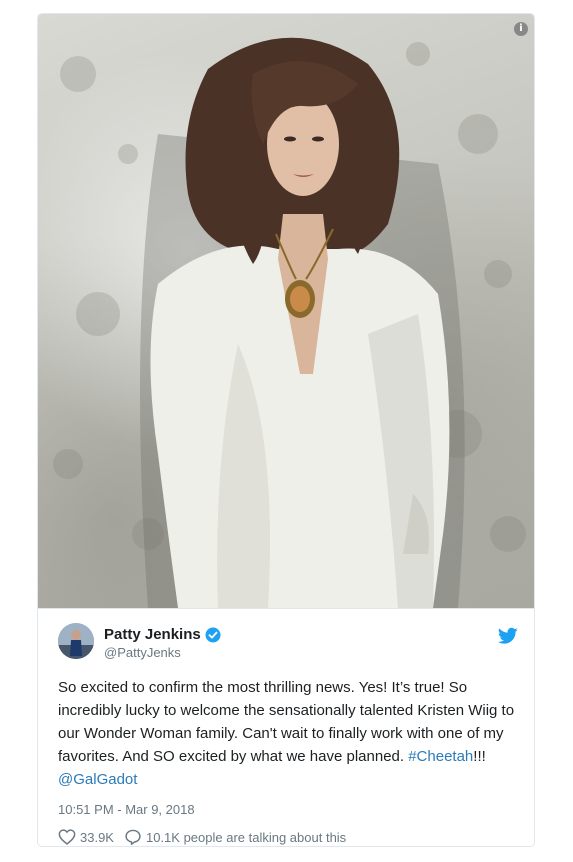 The height and width of the screenshot is (862, 573). Describe the element at coordinates (126, 809) in the screenshot. I see `tweet-timestamp: 10:51 PM - Mar 9, 2018` at that location.